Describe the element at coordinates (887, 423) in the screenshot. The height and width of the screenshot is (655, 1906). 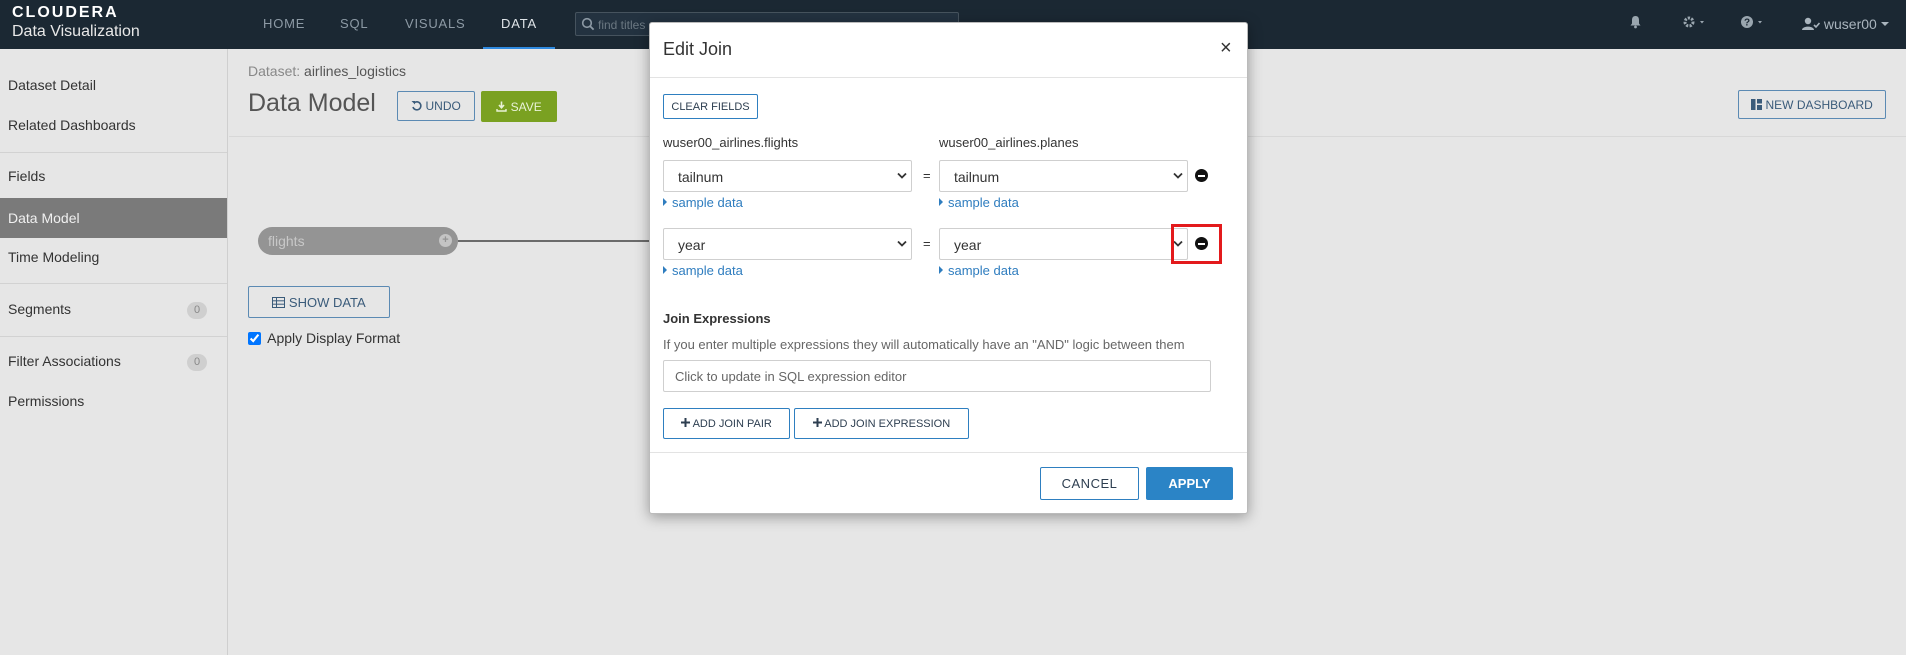
I see `add-join-expression-label: ADD JOIN EXPRESSION` at that location.